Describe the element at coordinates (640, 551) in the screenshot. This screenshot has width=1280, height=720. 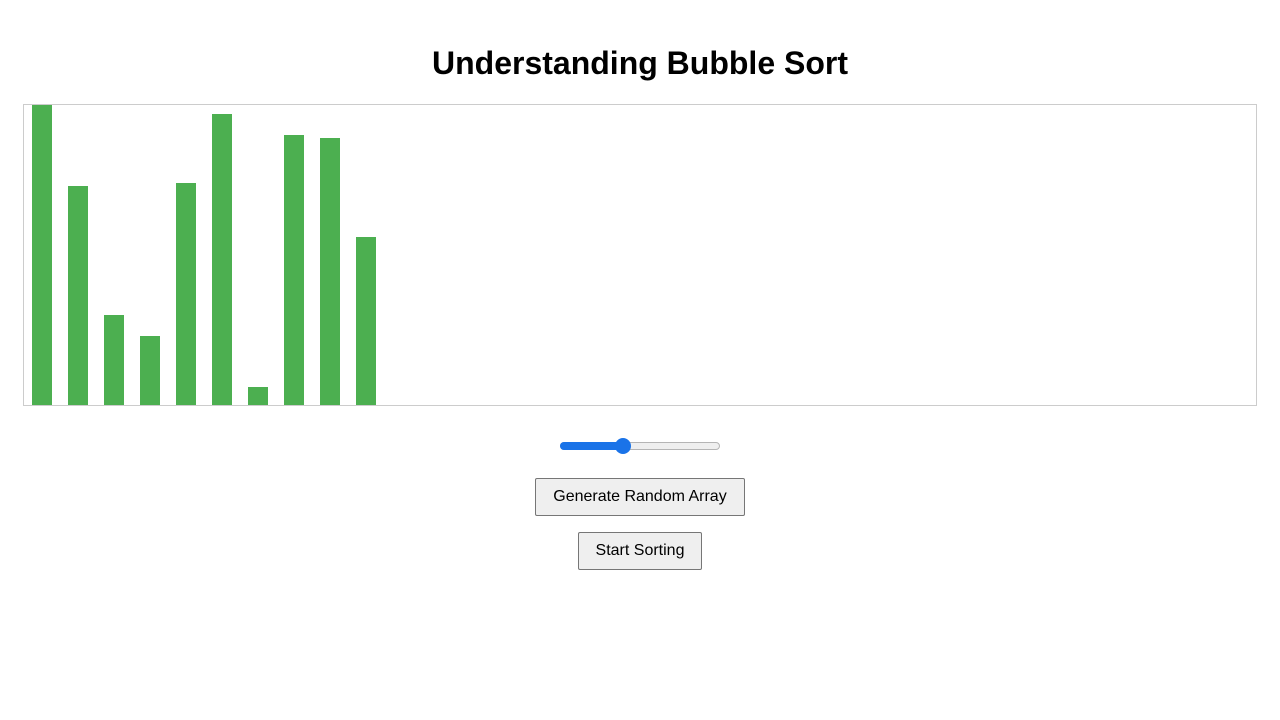
I see `start-sorting-button: Start Sorting` at that location.